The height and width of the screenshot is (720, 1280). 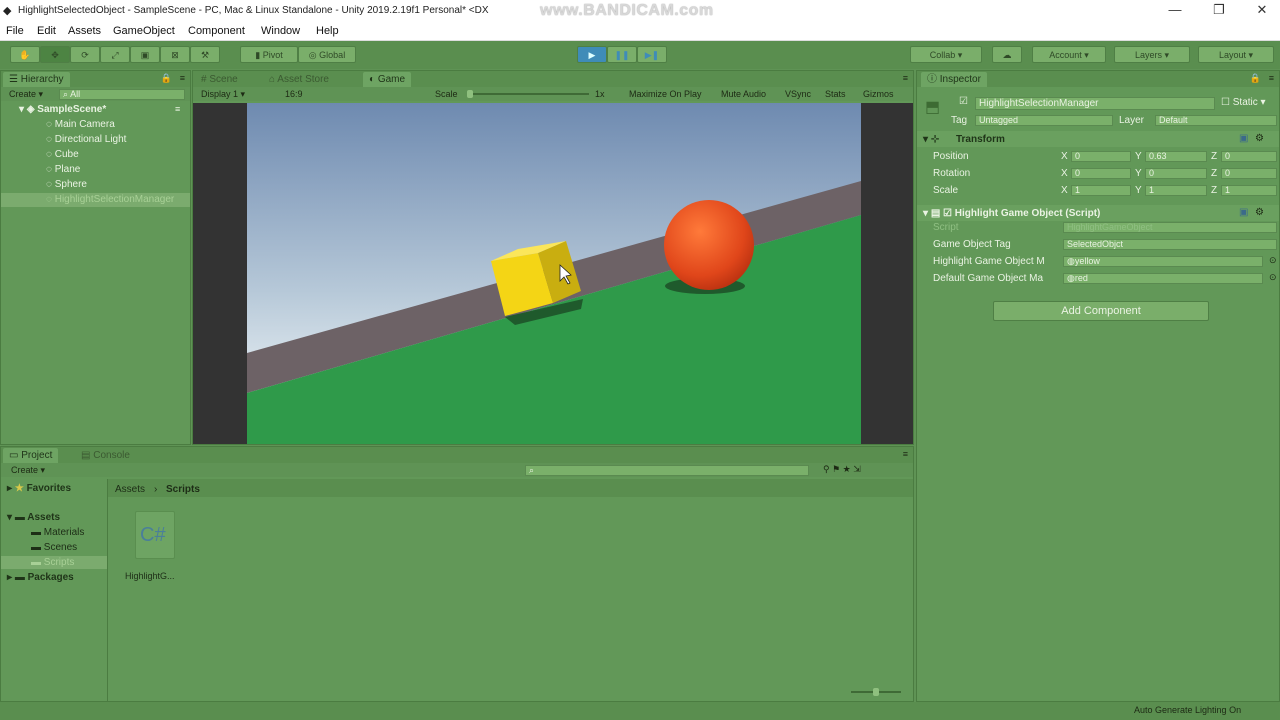 I want to click on aspect-dropdown: 16:9, so click(x=294, y=94).